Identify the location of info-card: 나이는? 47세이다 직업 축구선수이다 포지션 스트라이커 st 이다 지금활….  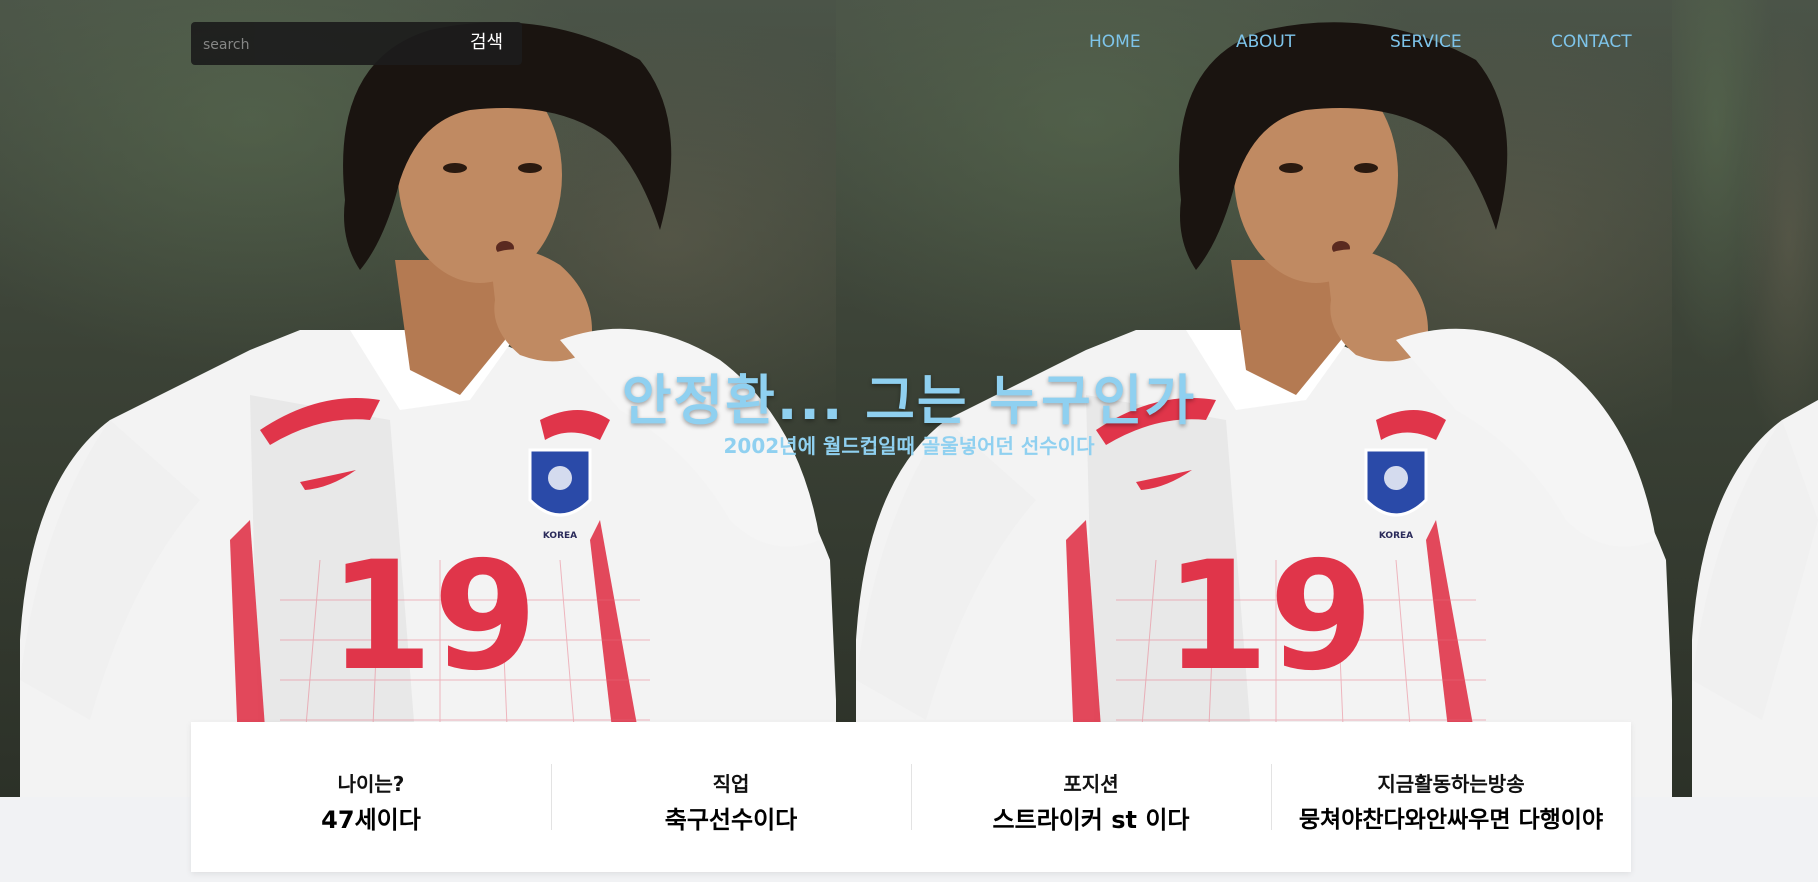
(911, 797).